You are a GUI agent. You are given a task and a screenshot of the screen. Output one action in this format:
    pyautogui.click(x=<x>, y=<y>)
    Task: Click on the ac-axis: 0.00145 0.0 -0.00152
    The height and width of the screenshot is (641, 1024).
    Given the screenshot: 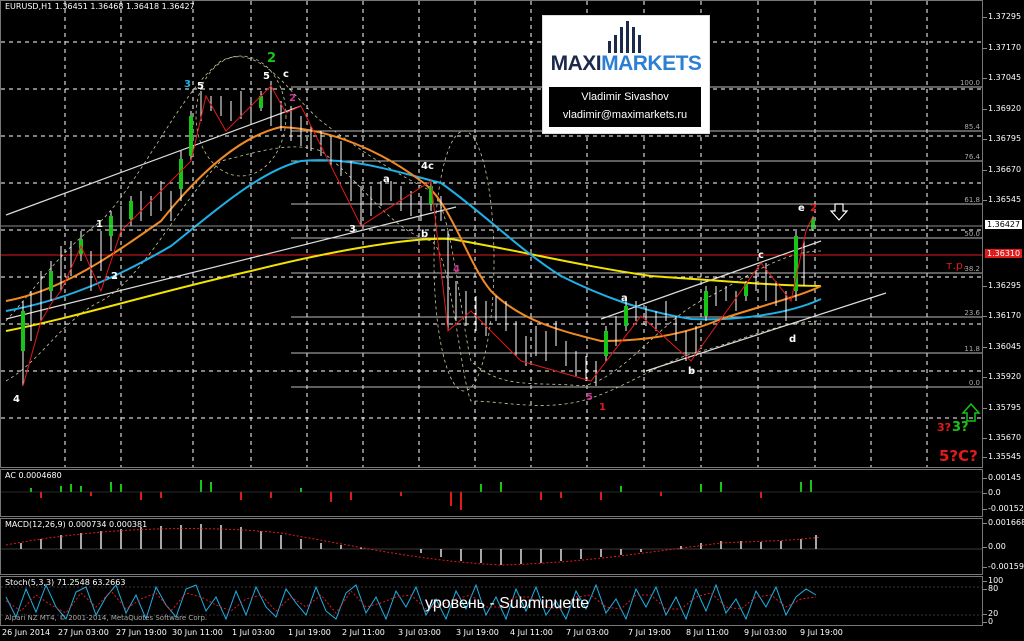 What is the action you would take?
    pyautogui.click(x=1003, y=493)
    